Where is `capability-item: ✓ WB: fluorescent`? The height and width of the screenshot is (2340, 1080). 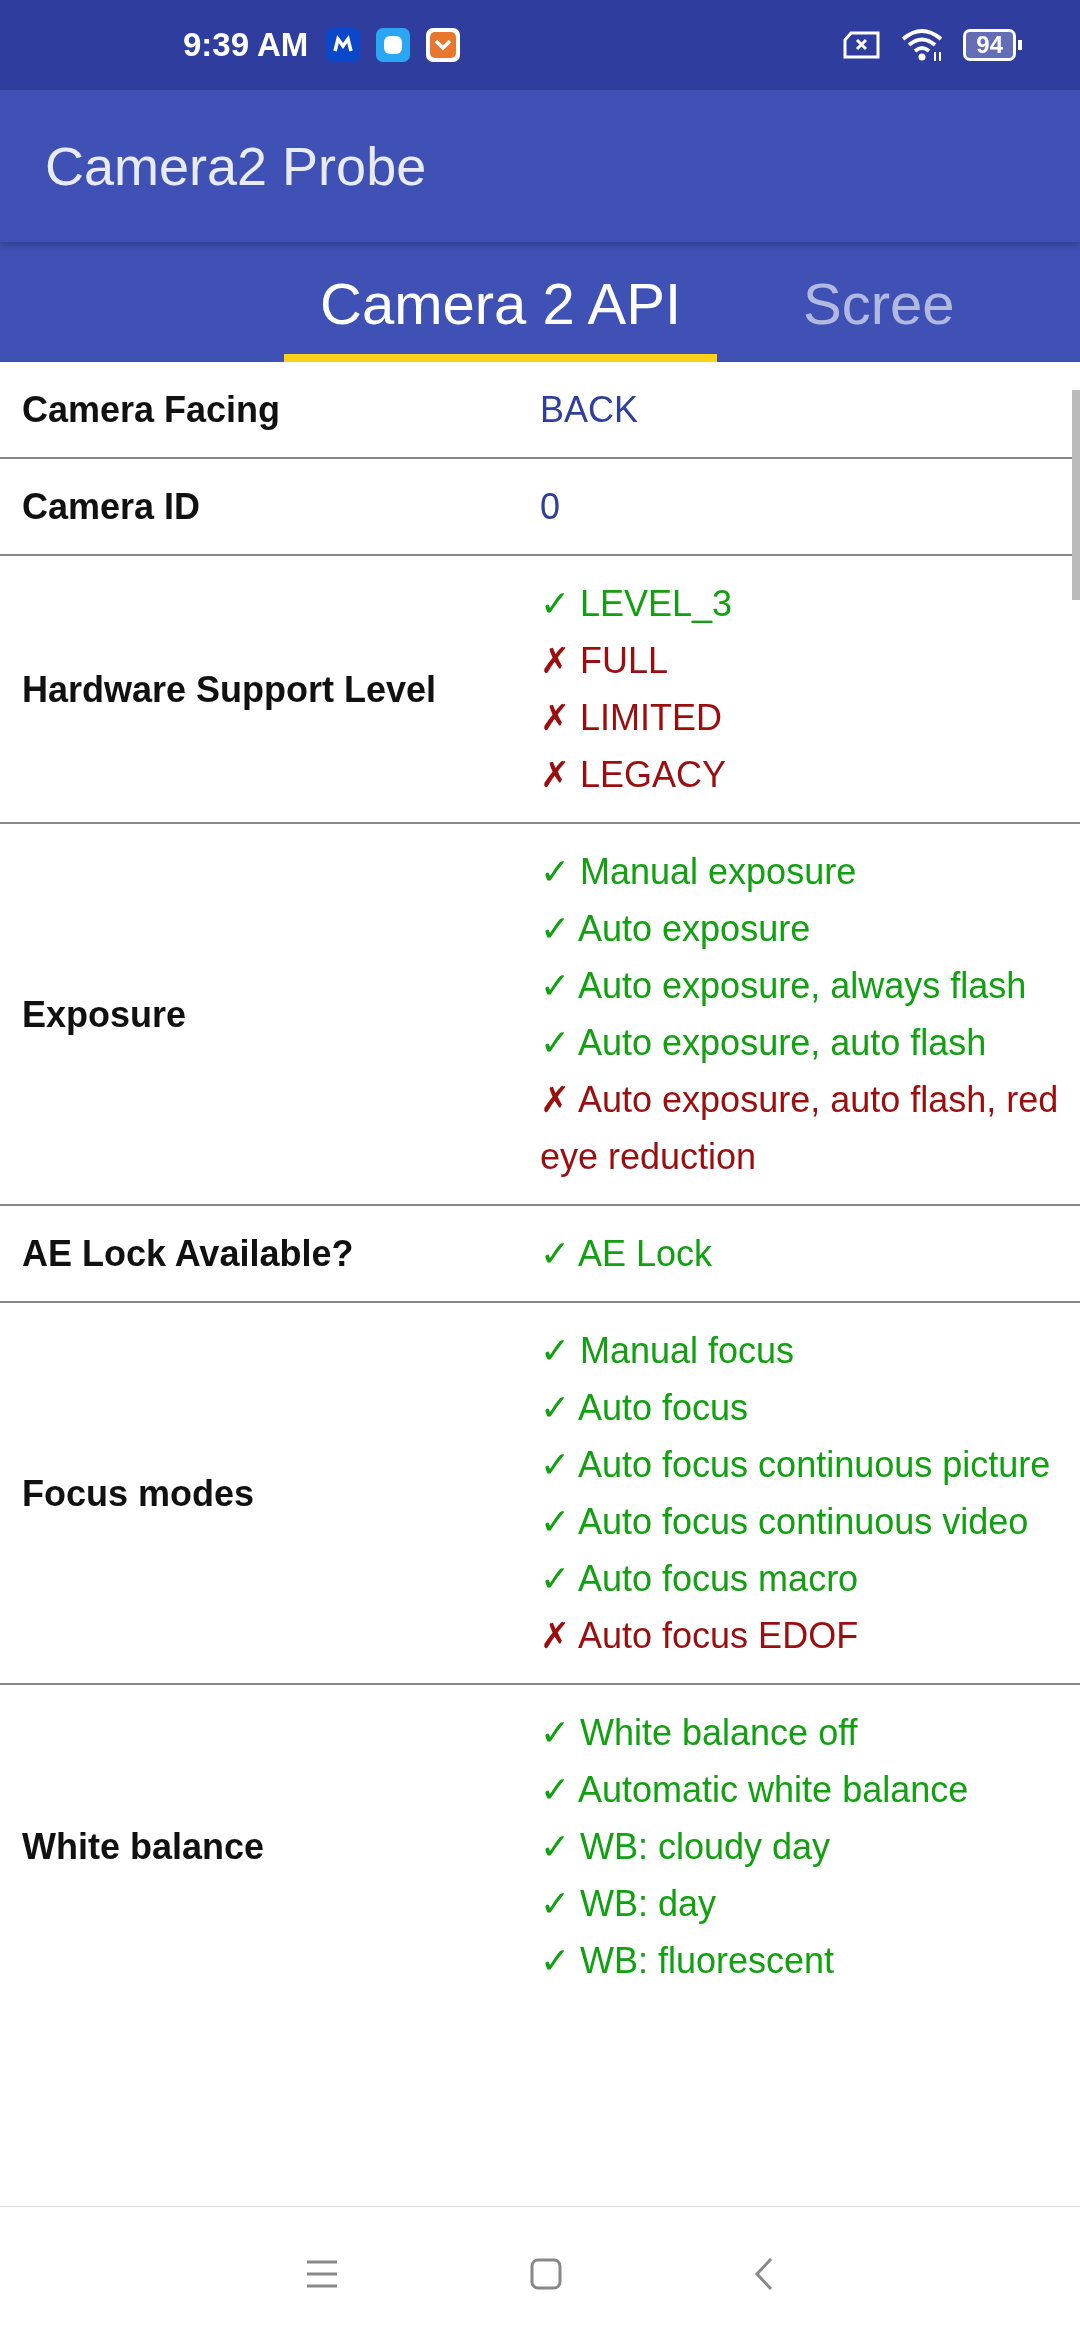 capability-item: ✓ WB: fluorescent is located at coordinates (688, 1961).